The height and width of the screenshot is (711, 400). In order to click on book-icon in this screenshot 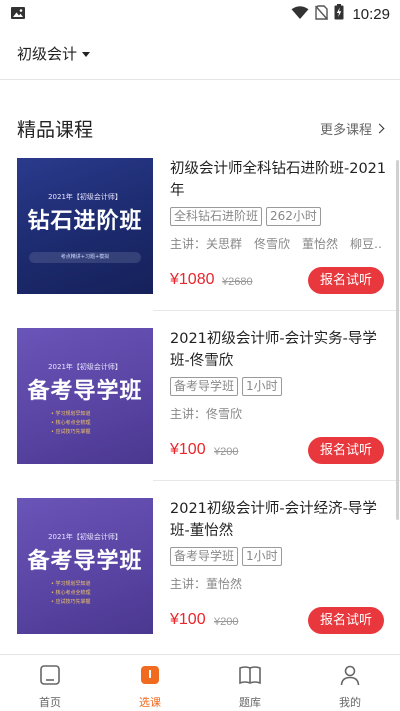, I will do `click(250, 677)`.